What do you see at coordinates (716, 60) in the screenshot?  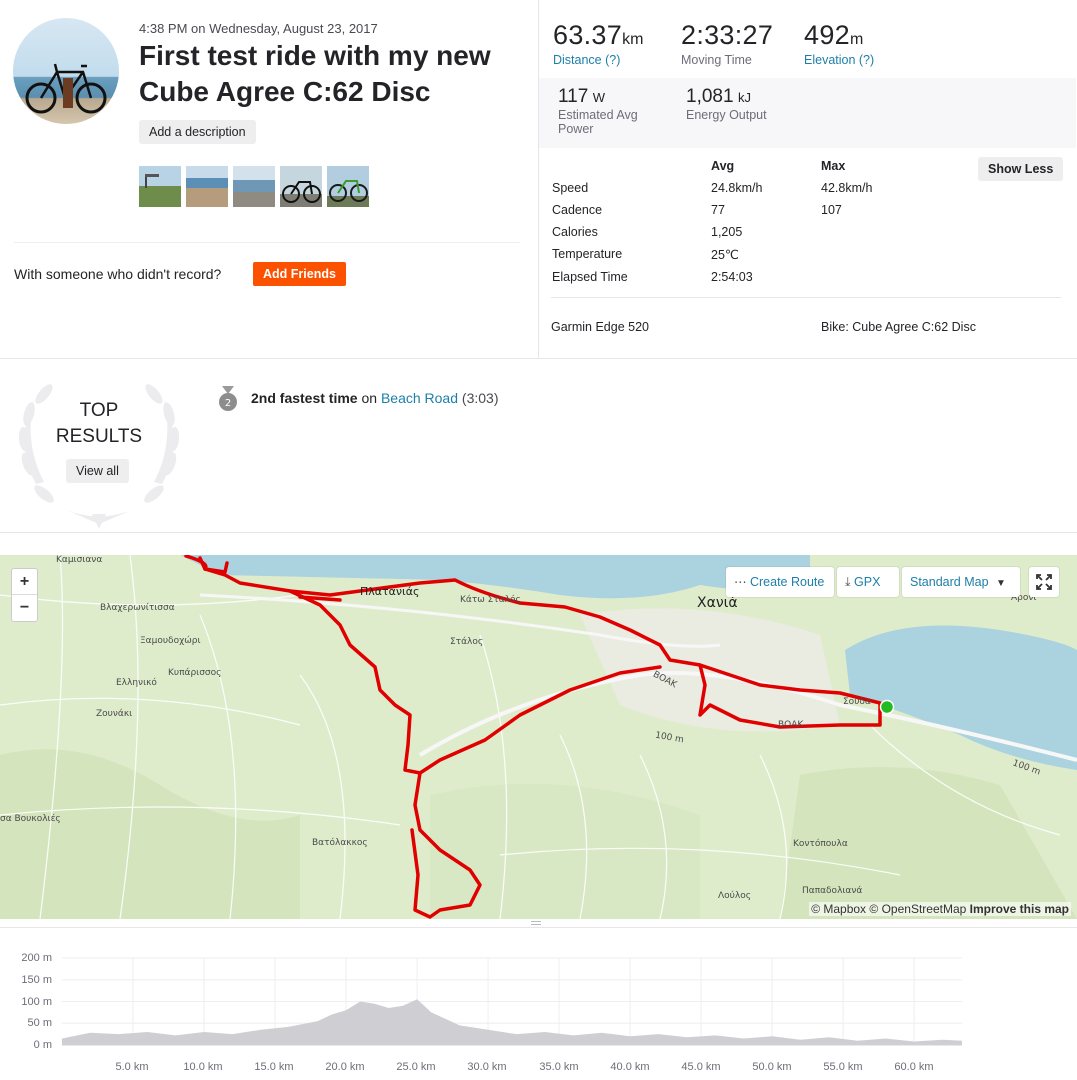 I see `moving-time-label: Moving Time` at bounding box center [716, 60].